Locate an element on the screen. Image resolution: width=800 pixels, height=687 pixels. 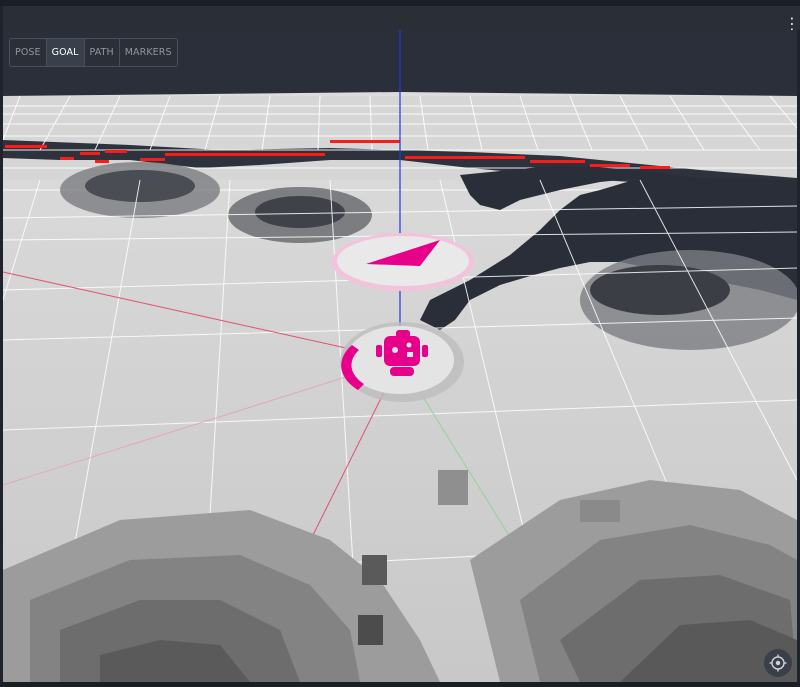
tab-goal: GOAL is located at coordinates (65, 52).